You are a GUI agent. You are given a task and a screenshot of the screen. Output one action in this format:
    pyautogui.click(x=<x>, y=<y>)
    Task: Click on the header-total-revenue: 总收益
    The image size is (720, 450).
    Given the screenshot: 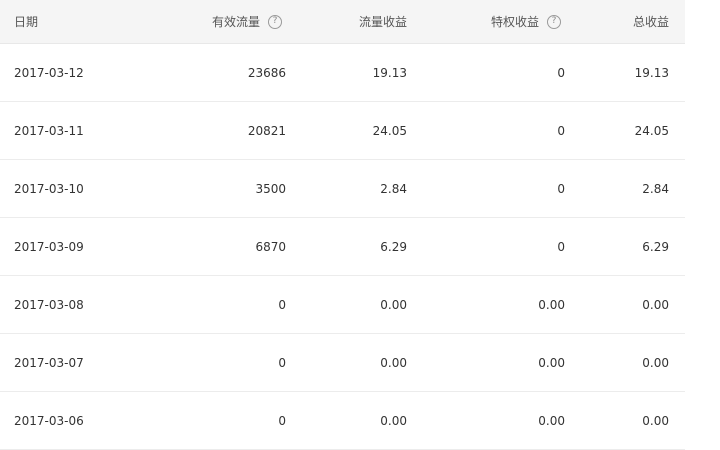 What is the action you would take?
    pyautogui.click(x=651, y=21)
    